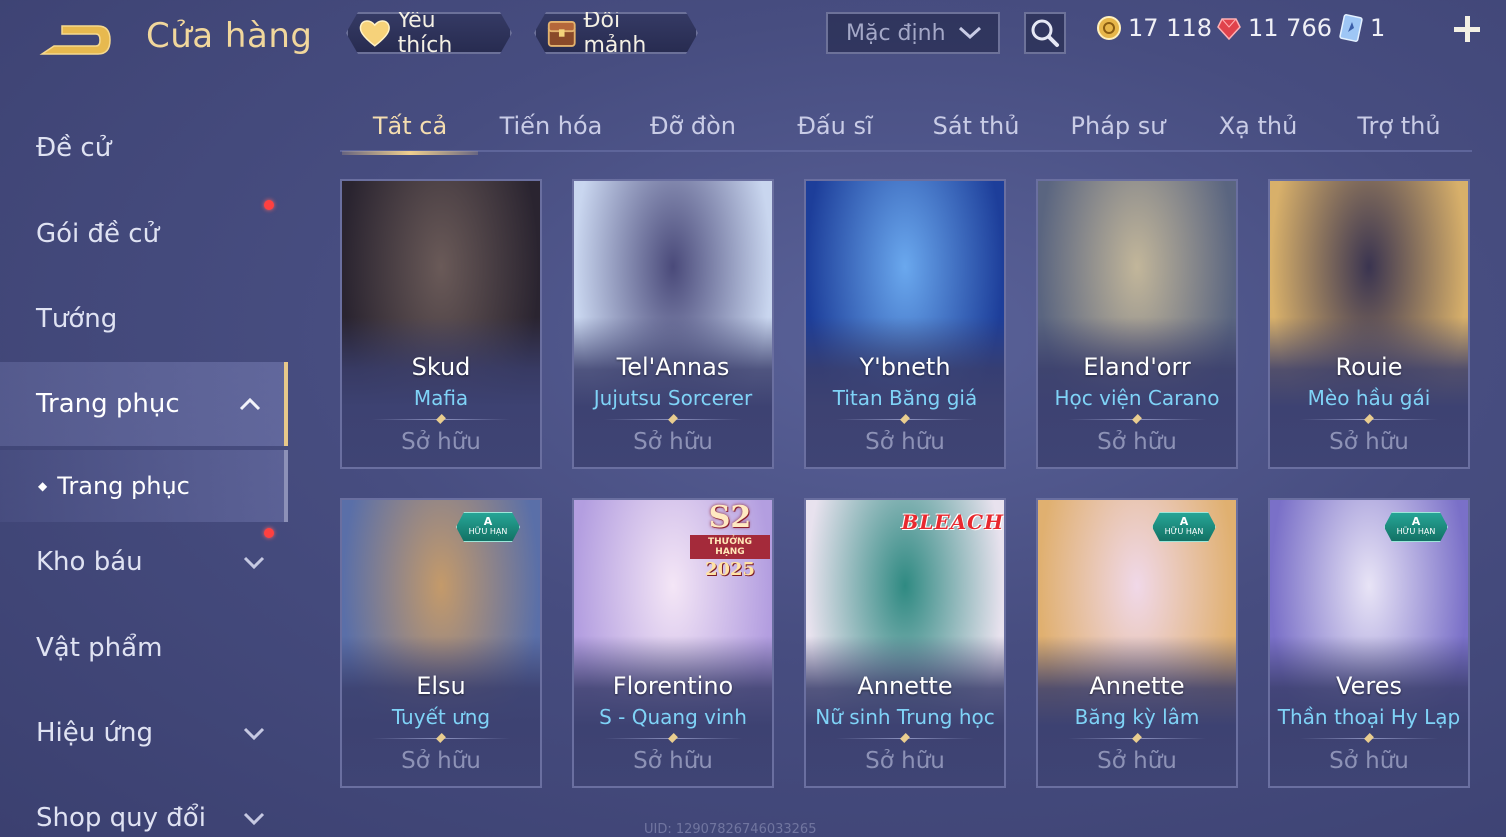  I want to click on hero-name: Rouie, so click(1369, 367).